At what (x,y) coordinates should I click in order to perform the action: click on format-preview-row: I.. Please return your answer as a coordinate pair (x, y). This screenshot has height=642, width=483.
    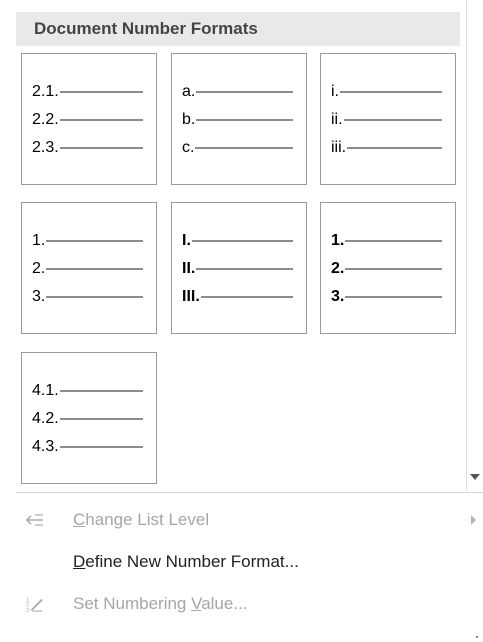
    Looking at the image, I should click on (237, 241).